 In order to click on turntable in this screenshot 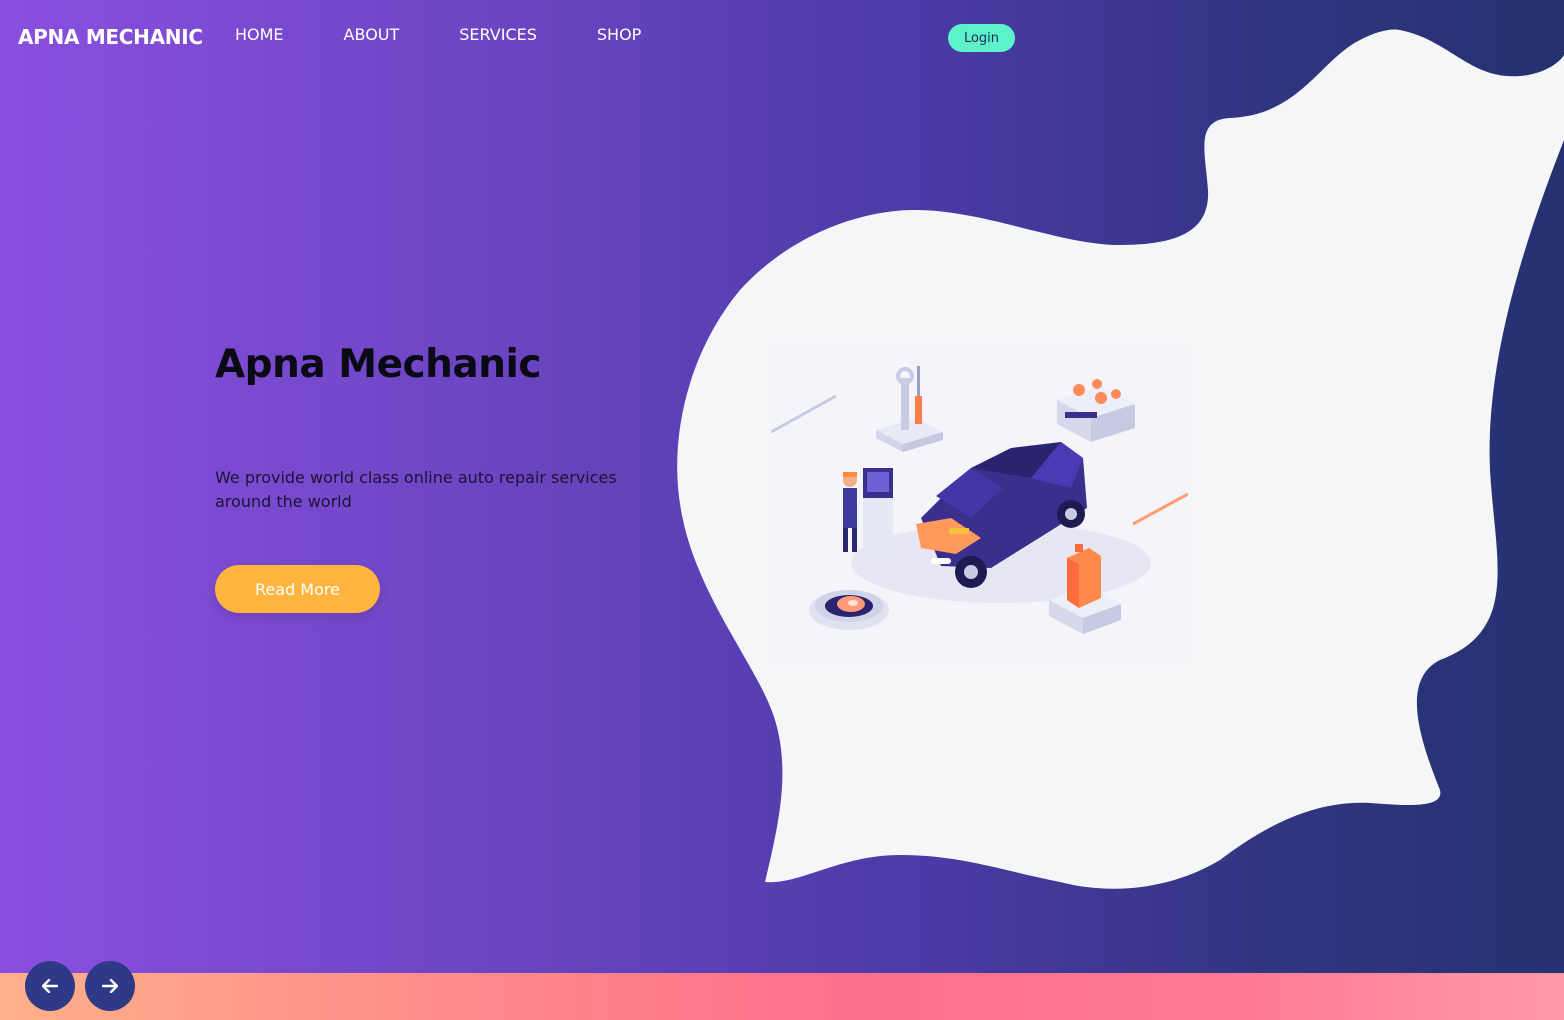, I will do `click(849, 610)`.